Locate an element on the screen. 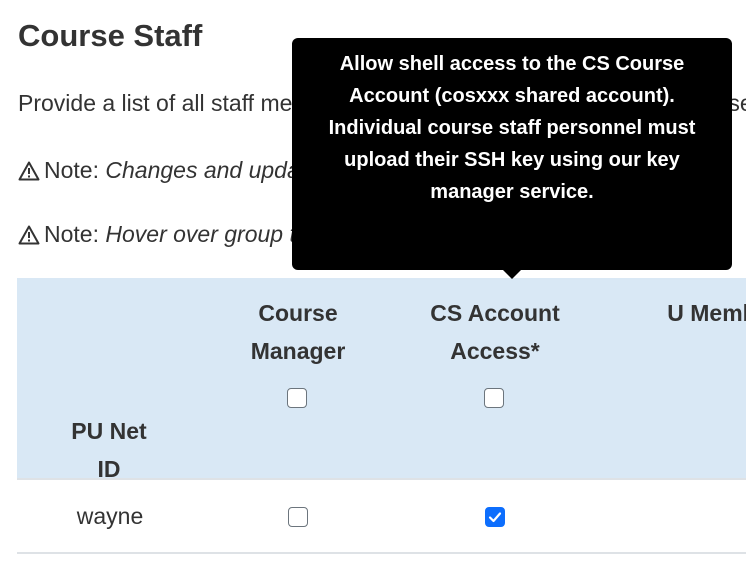 This screenshot has height=570, width=746. checkmark-icon is located at coordinates (495, 517).